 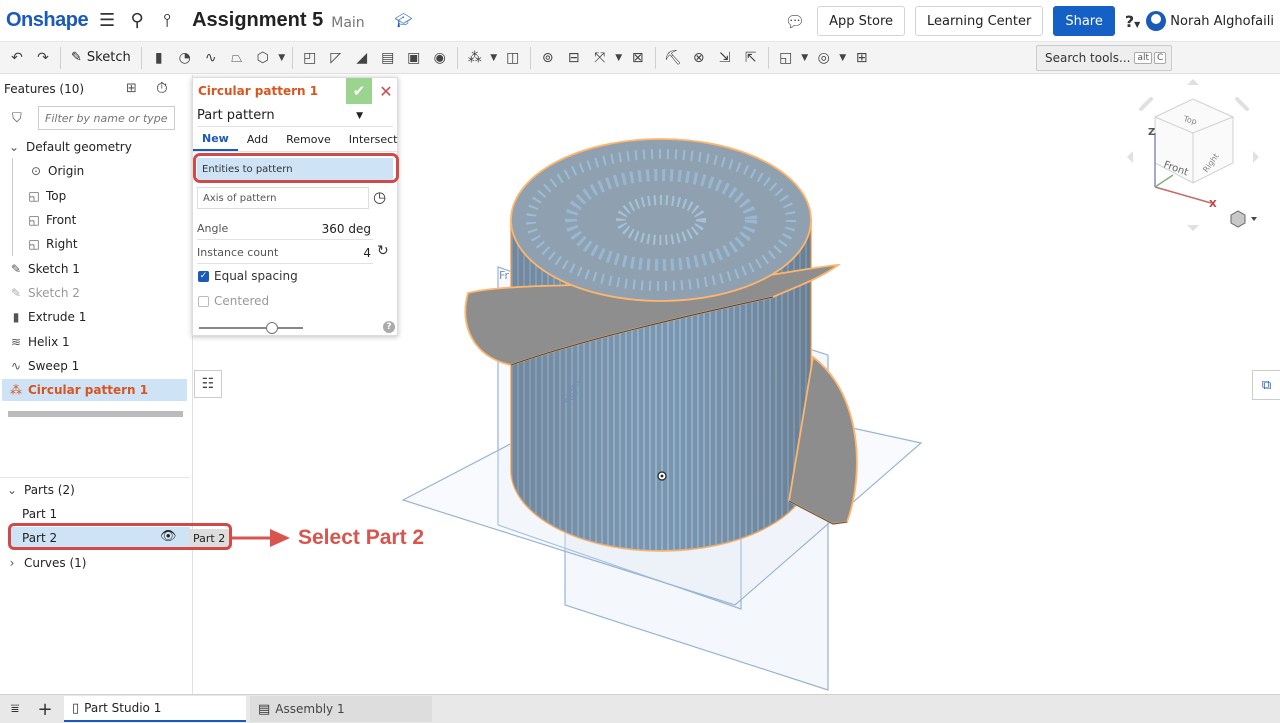 I want to click on tab-manager-icon: ⩸, so click(x=15, y=709).